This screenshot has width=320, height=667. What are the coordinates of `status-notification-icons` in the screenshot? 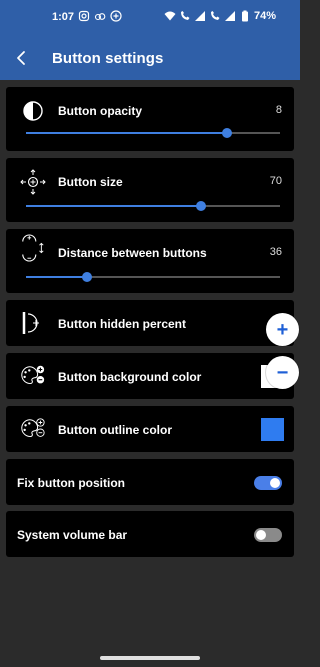 It's located at (100, 16).